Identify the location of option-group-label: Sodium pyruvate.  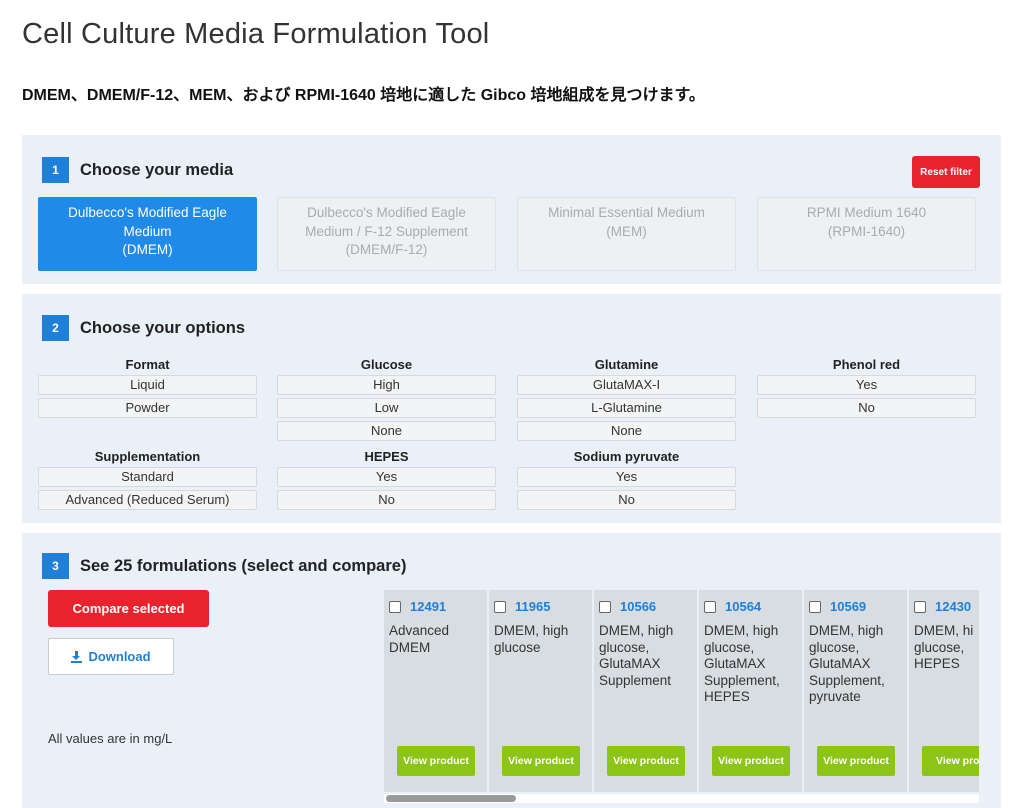
(626, 456).